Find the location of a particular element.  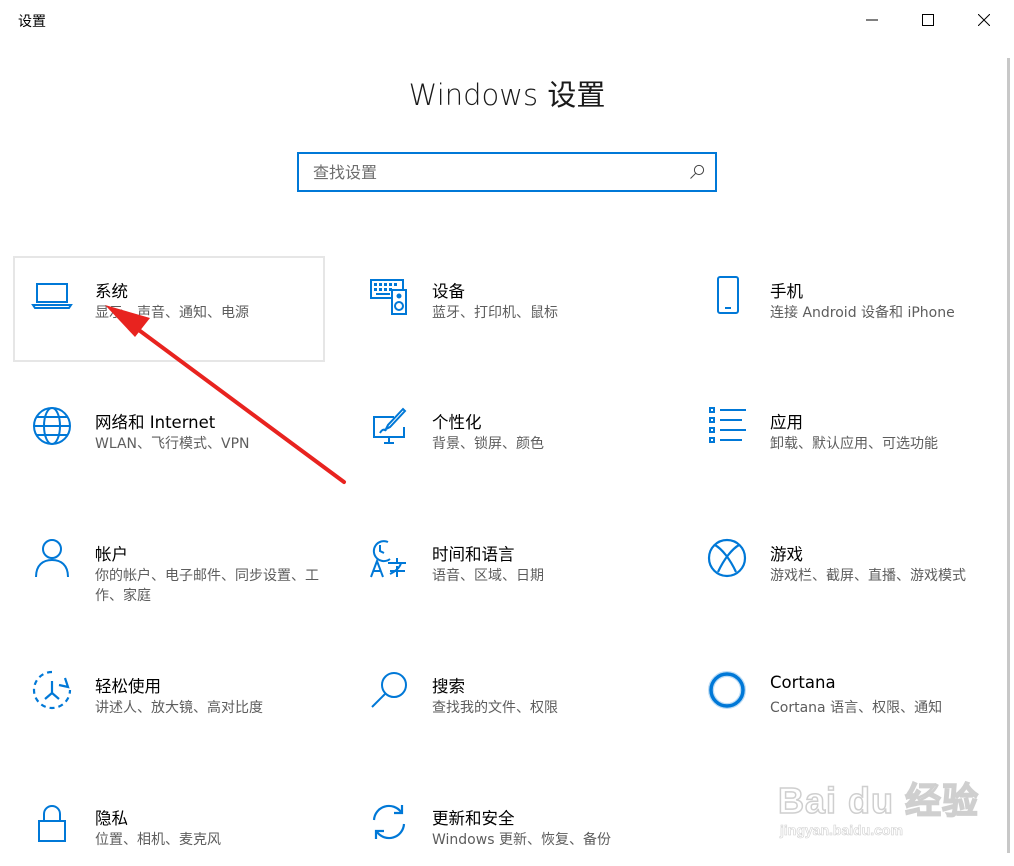

tile-description: 查找我的文件、权限 is located at coordinates (495, 708).